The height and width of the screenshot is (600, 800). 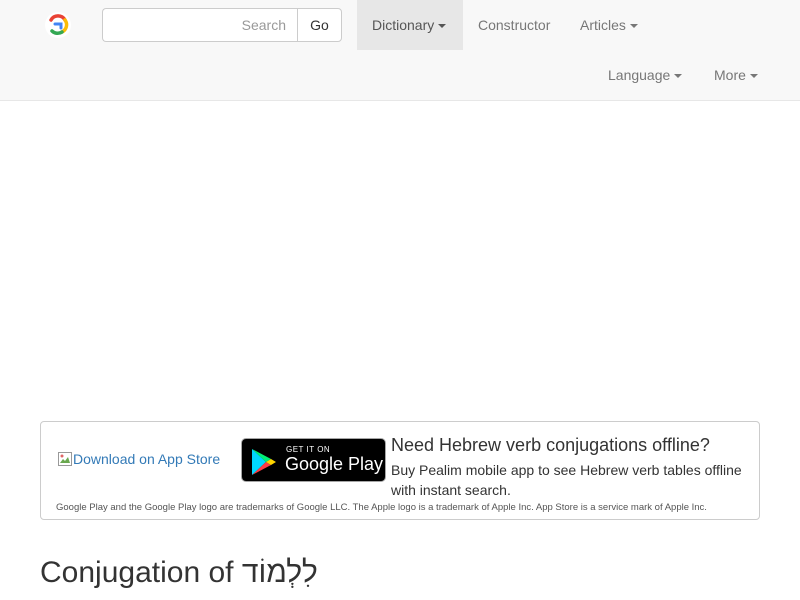 I want to click on app-store-link: Download on App Store, so click(x=138, y=459).